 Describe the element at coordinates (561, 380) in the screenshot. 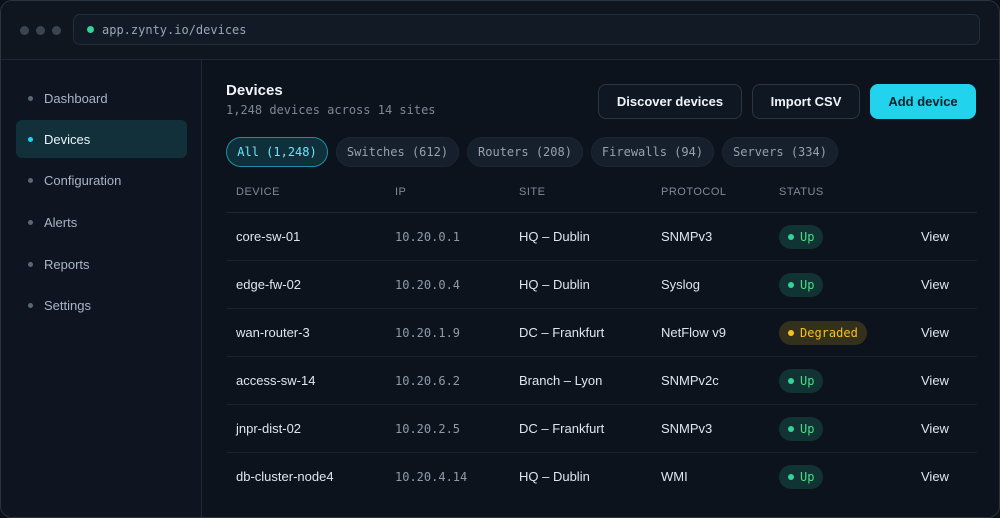

I see `device-site: Branch – Lyon` at that location.